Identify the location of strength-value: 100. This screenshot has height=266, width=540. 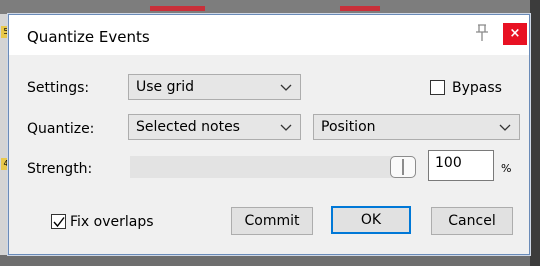
(448, 163).